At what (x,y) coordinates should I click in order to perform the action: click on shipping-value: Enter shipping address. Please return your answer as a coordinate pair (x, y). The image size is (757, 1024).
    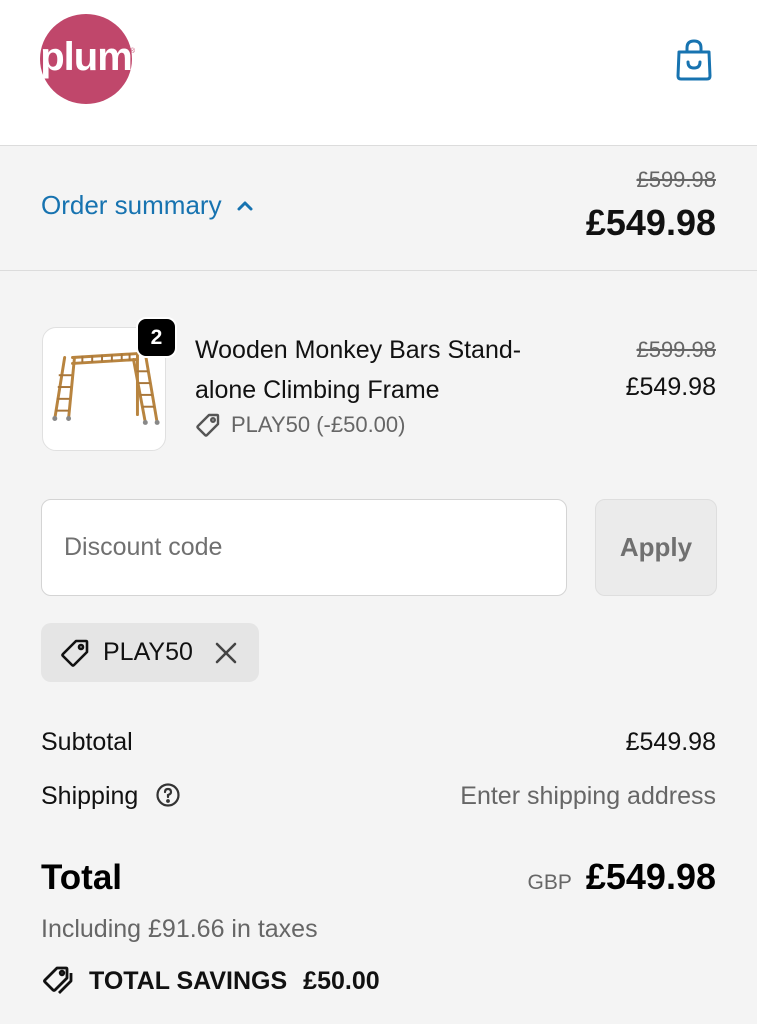
    Looking at the image, I should click on (588, 796).